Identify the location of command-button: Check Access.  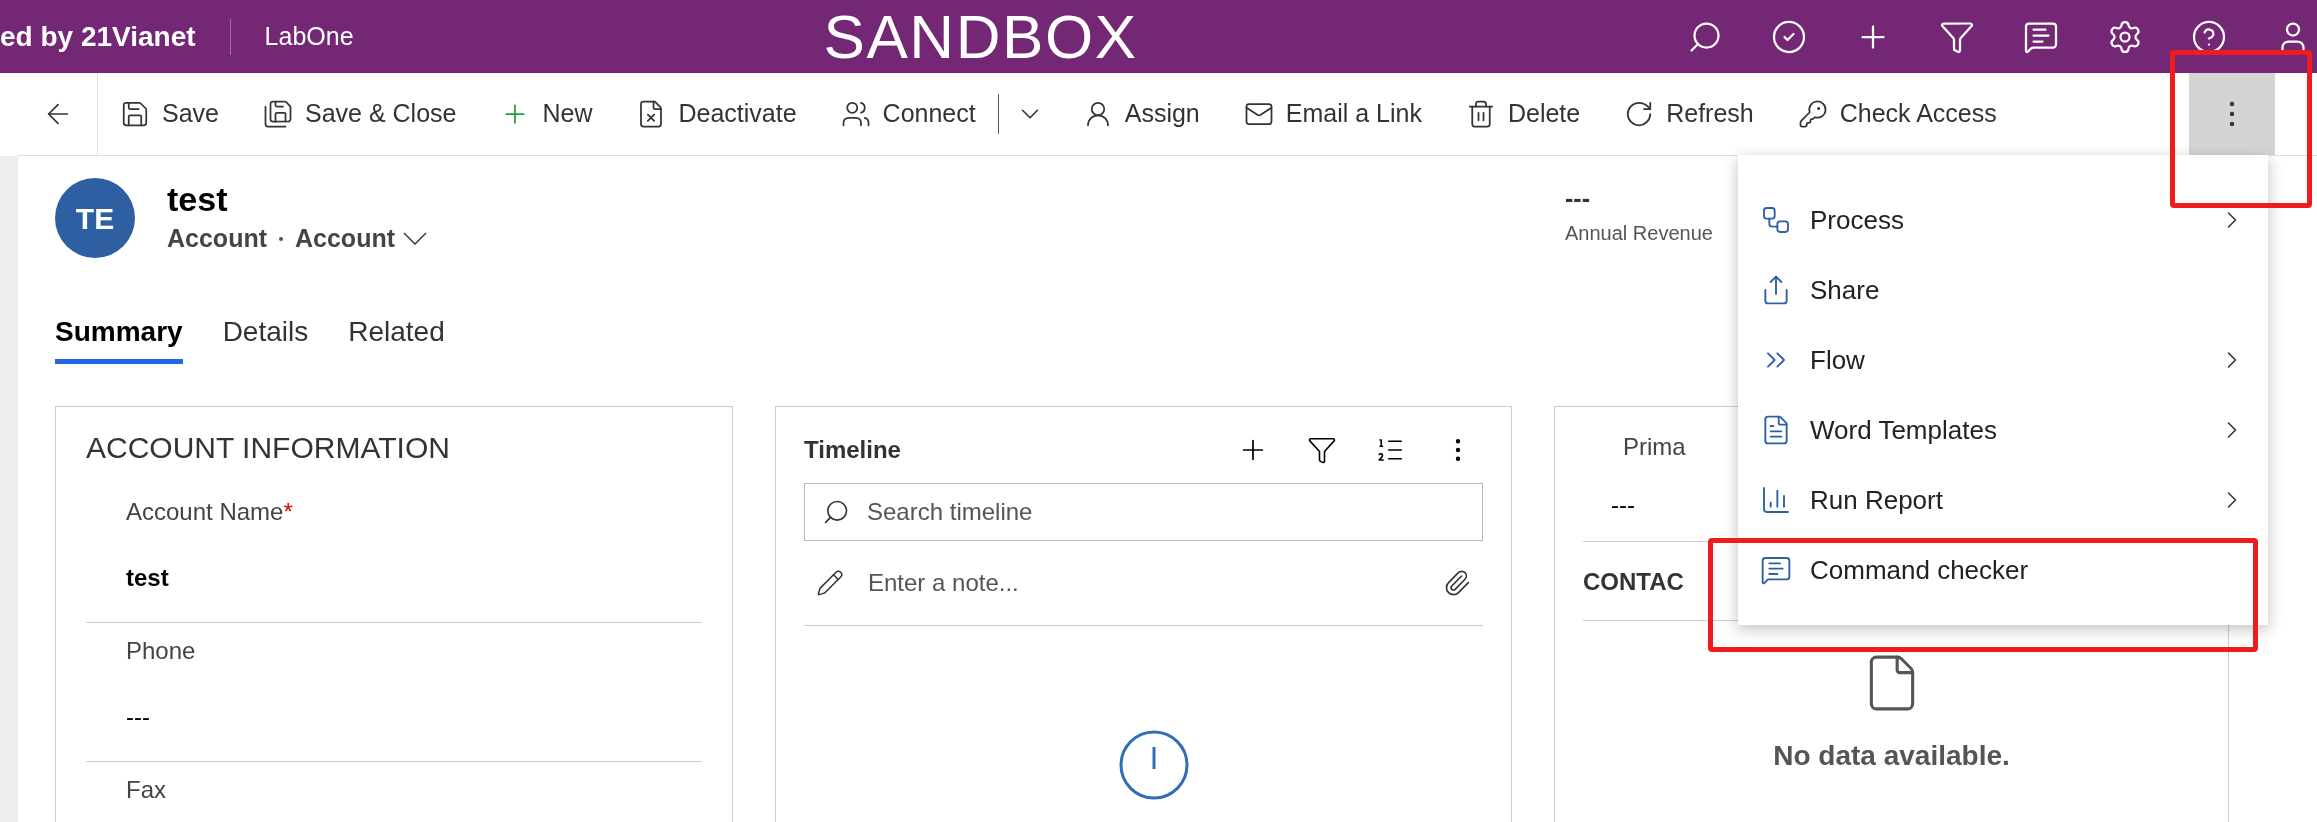
(1897, 114).